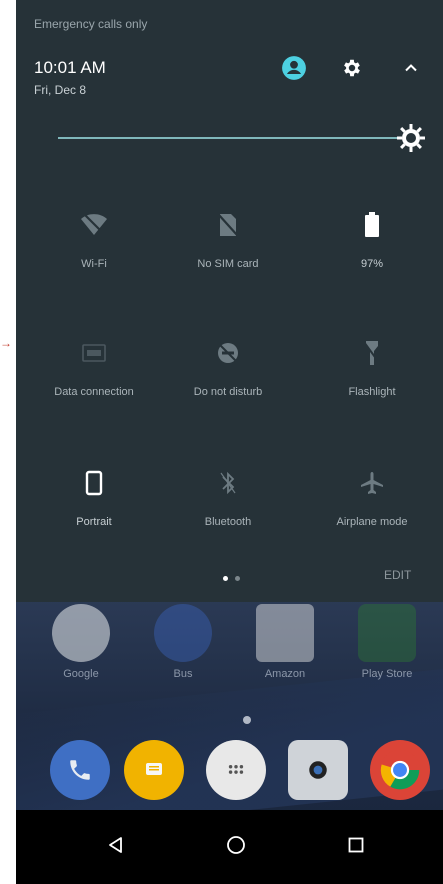  What do you see at coordinates (229, 645) in the screenshot?
I see `app-row: Google Bus Amazon Play Store` at bounding box center [229, 645].